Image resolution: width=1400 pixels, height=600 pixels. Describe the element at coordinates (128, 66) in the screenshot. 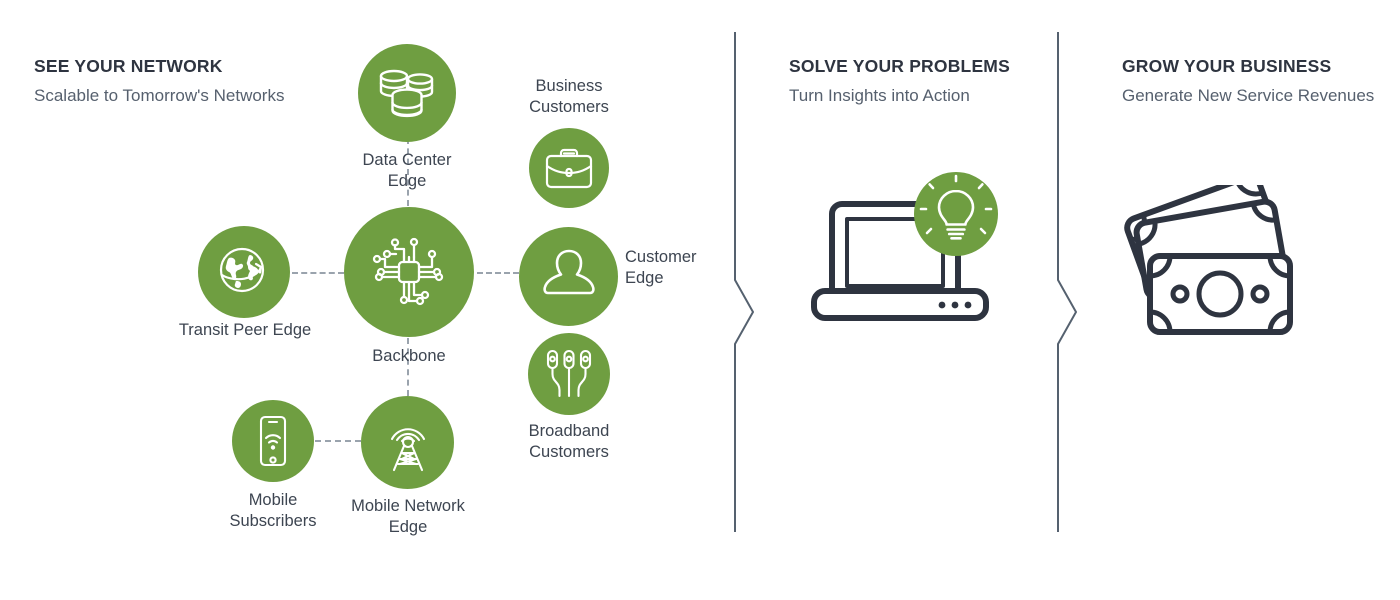

I see `section-title-see-your-network: SEE YOUR NETWORK` at that location.